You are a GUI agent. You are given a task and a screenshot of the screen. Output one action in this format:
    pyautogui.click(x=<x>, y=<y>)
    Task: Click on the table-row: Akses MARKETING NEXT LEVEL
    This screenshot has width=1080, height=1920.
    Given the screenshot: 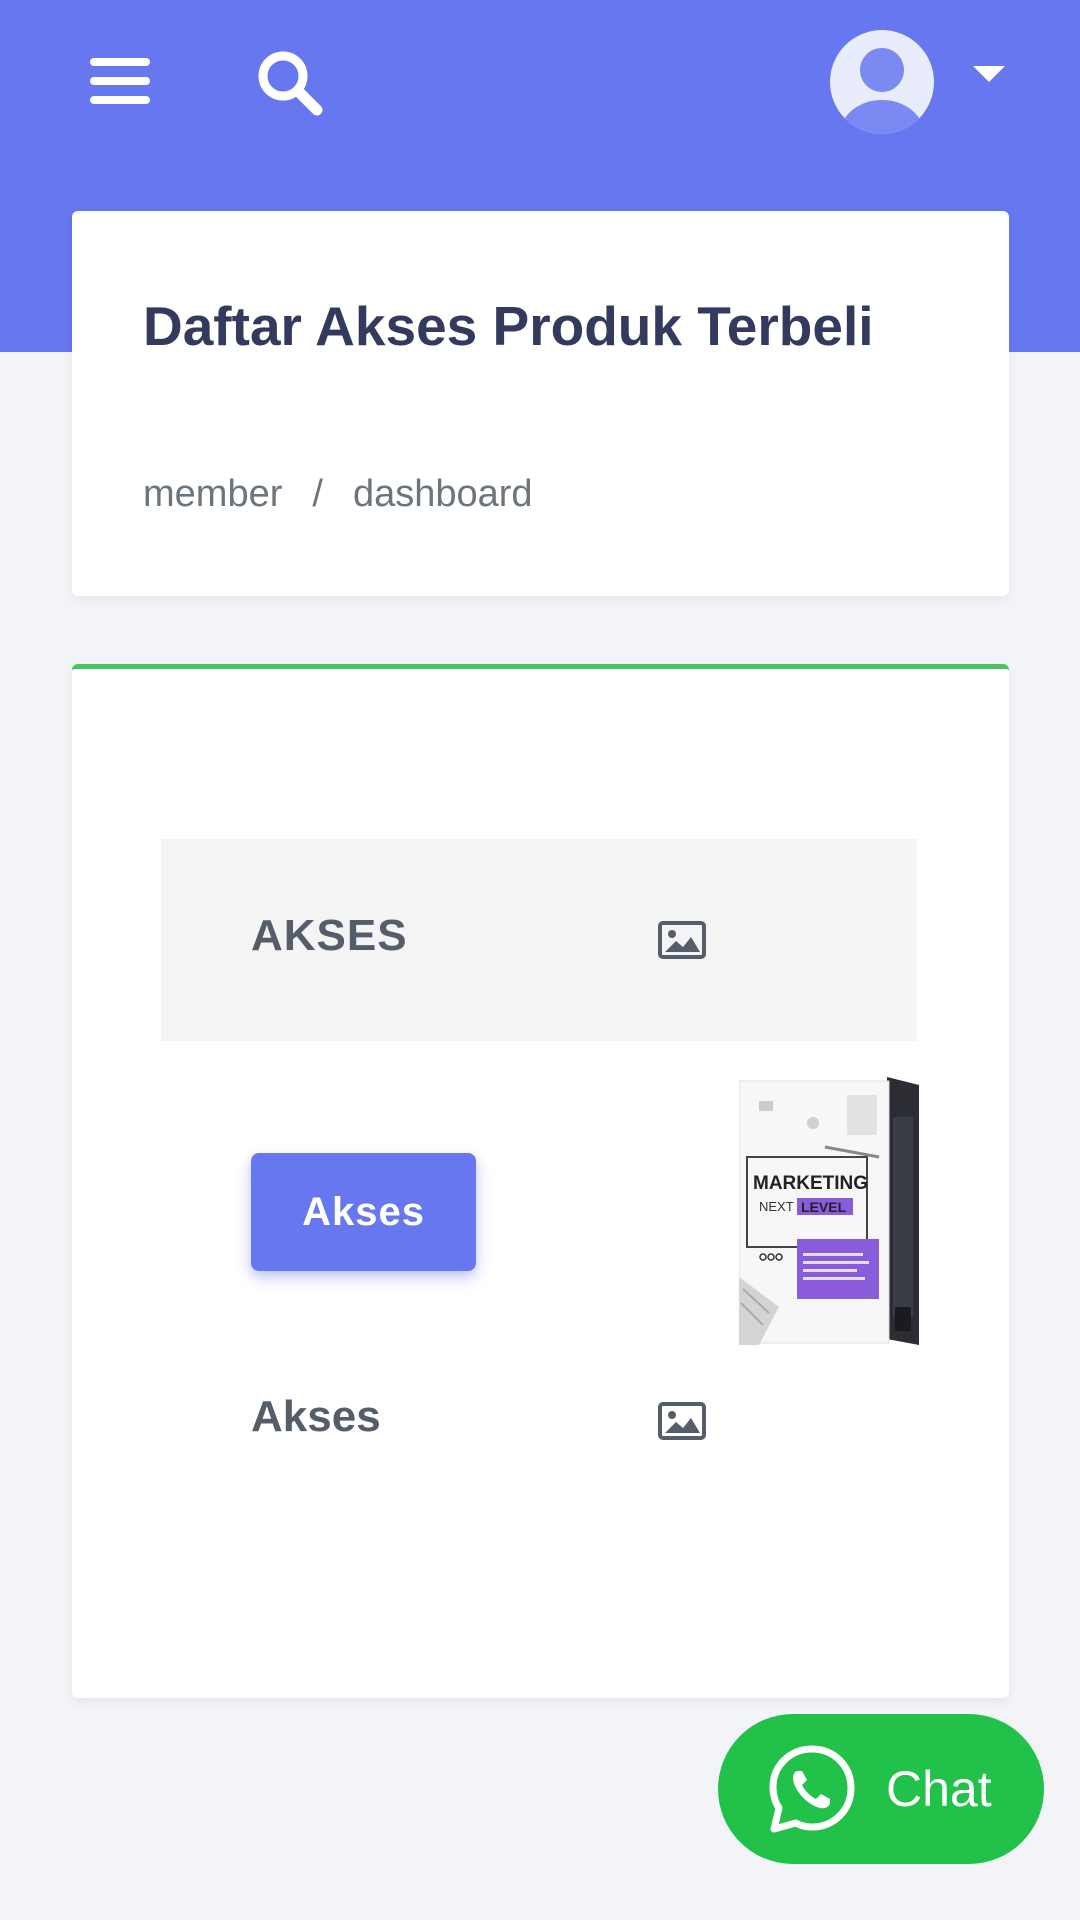 What is the action you would take?
    pyautogui.click(x=540, y=1193)
    